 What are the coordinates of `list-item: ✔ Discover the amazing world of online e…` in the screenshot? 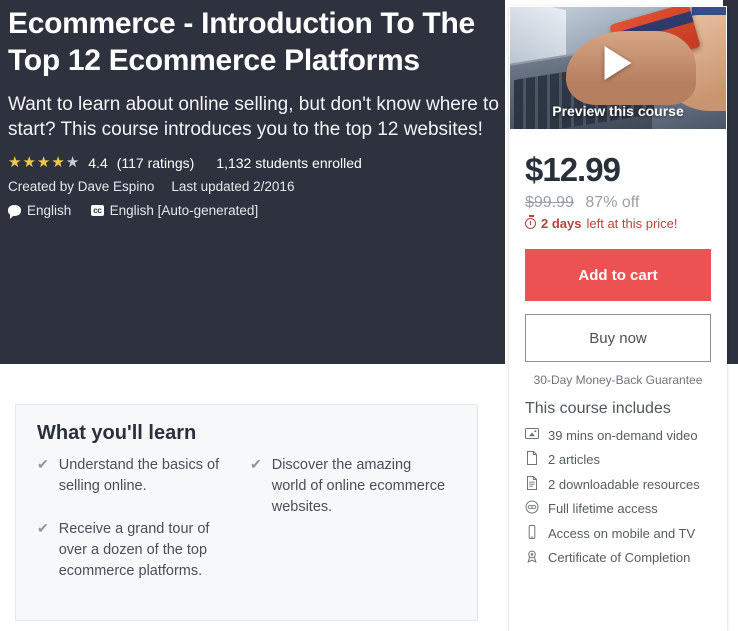 It's located at (349, 486).